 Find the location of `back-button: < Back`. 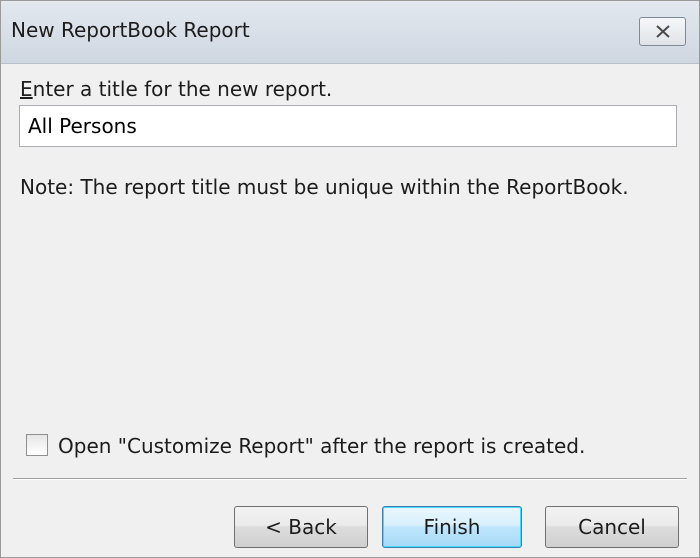

back-button: < Back is located at coordinates (301, 527).